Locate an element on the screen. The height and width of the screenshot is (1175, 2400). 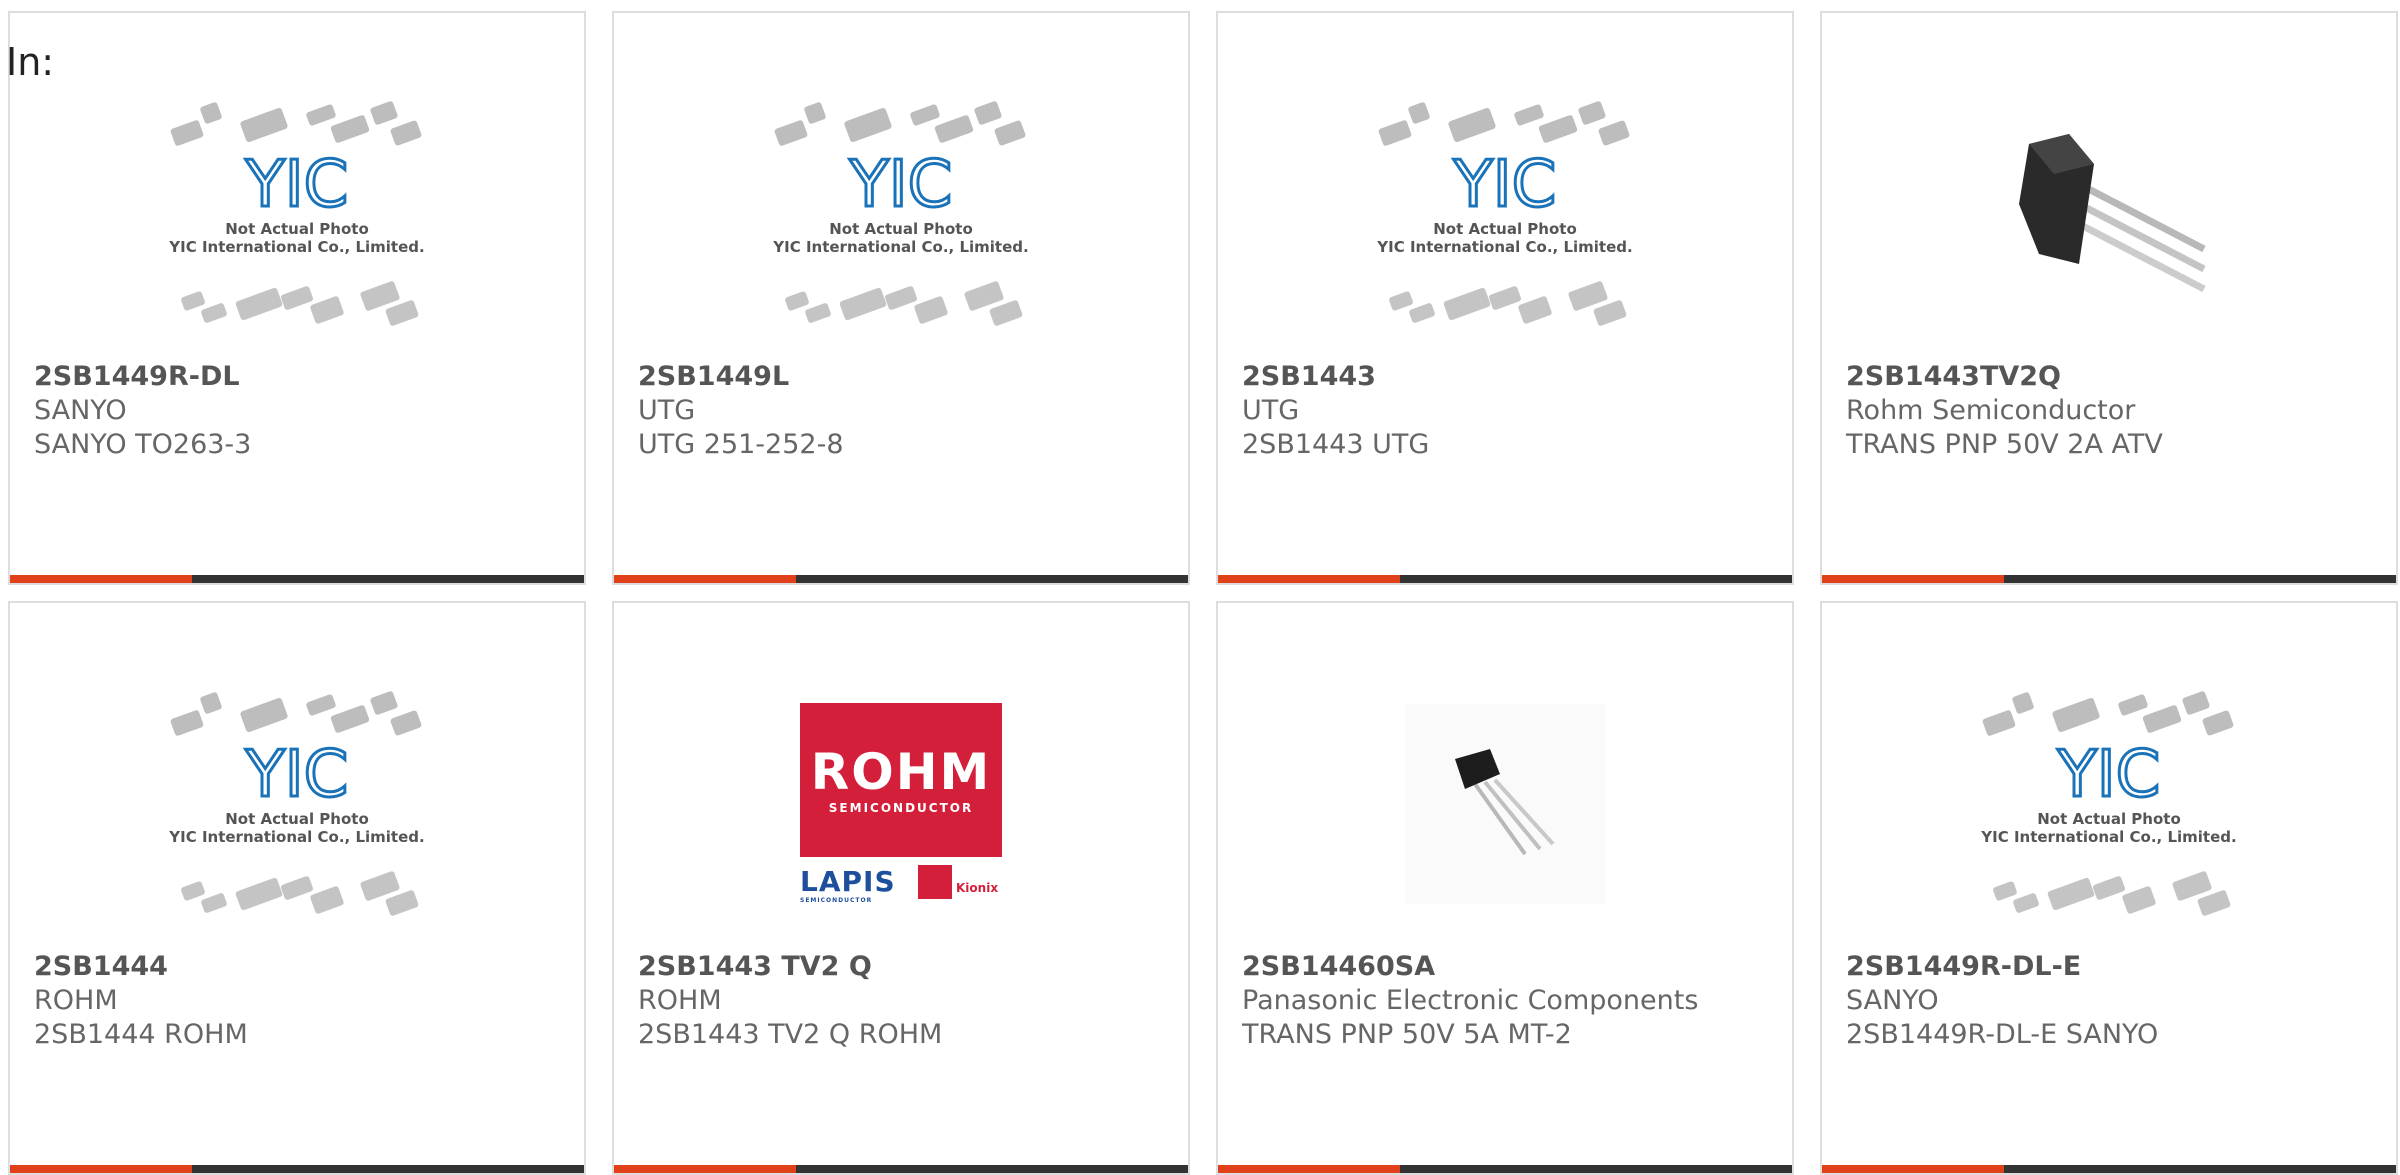
transistor-photo is located at coordinates (2109, 214).